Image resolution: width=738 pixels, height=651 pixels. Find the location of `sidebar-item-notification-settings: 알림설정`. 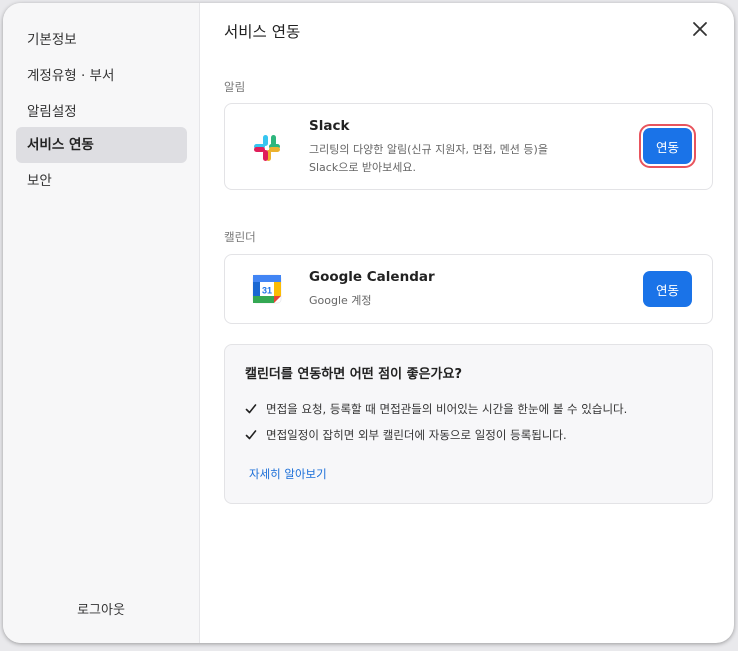

sidebar-item-notification-settings: 알림설정 is located at coordinates (101, 112).